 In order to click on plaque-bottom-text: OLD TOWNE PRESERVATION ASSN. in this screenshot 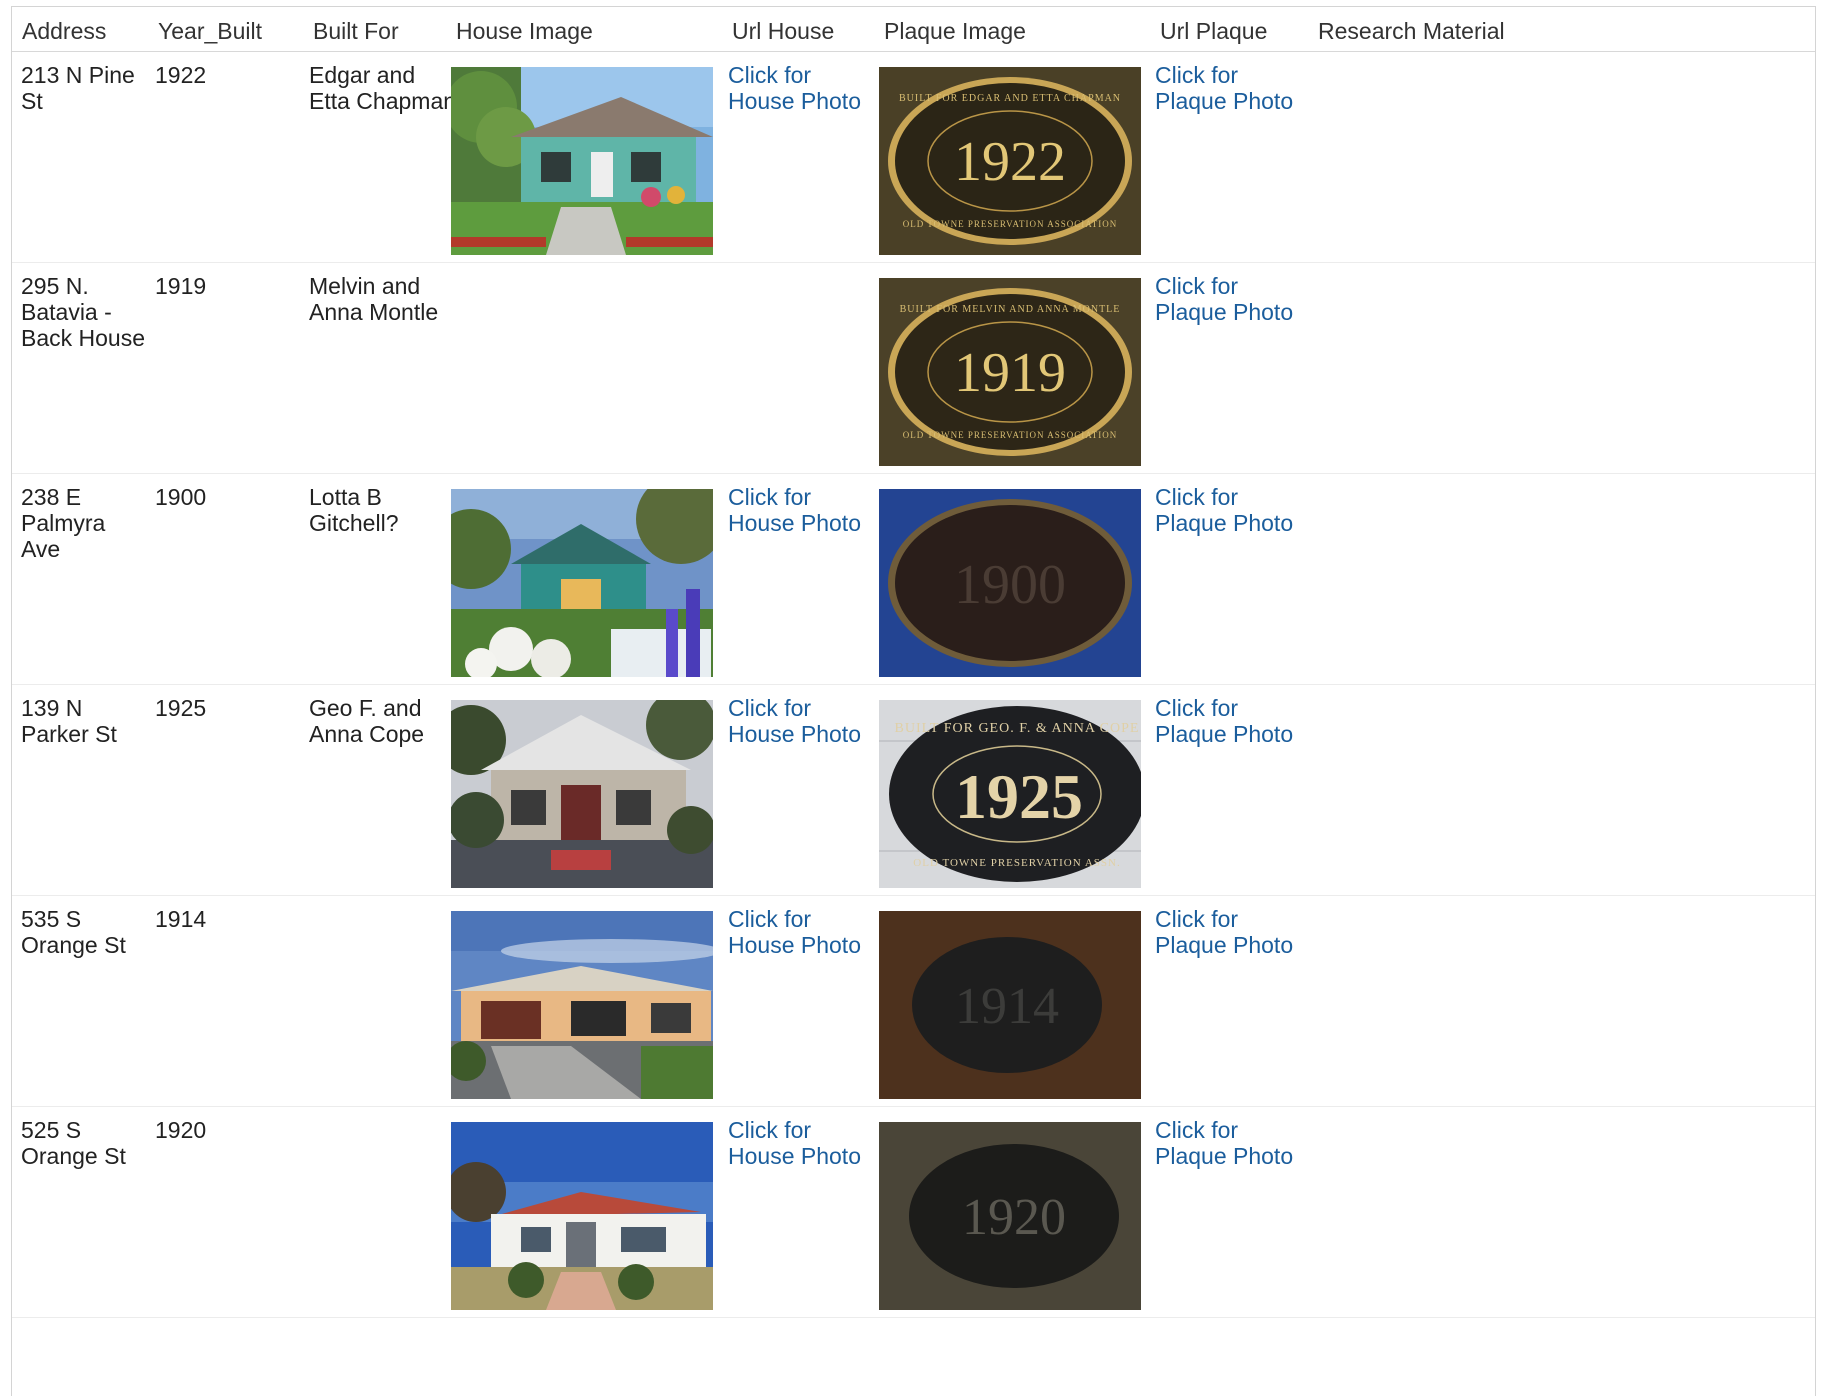, I will do `click(1016, 863)`.